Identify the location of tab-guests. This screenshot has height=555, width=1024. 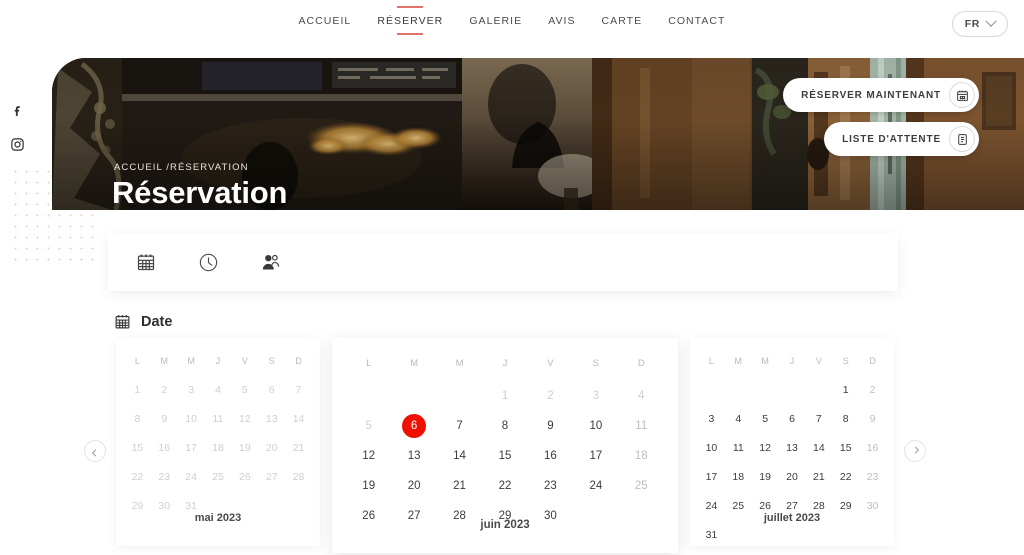
(270, 262).